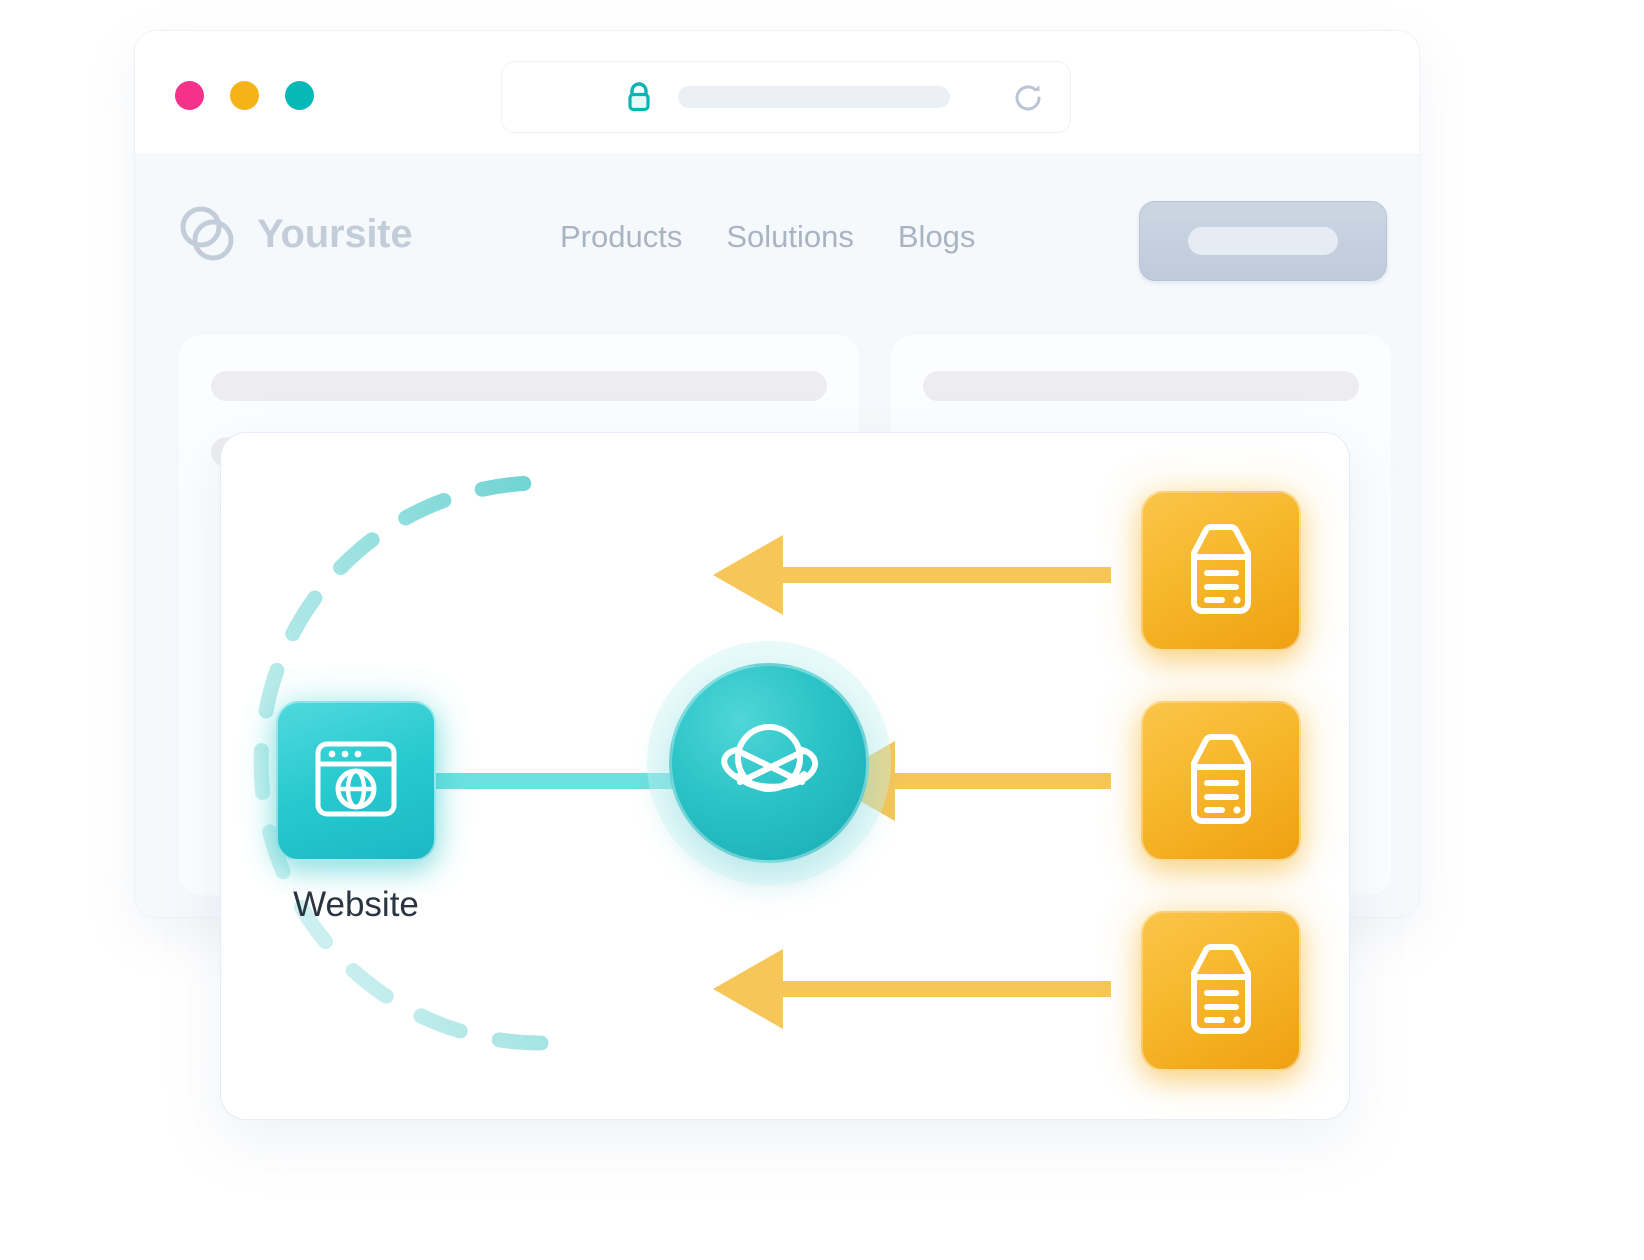  I want to click on close-window-dot, so click(189, 95).